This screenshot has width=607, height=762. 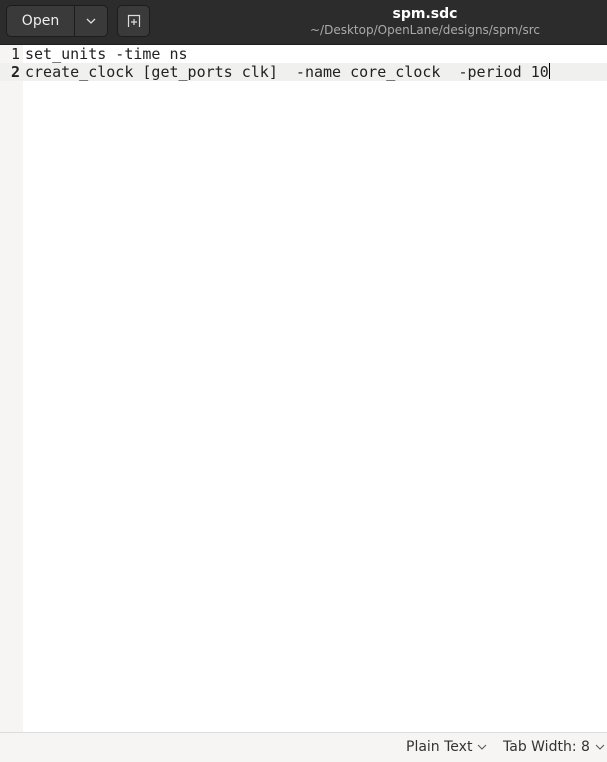 What do you see at coordinates (40, 21) in the screenshot?
I see `open-button: Open` at bounding box center [40, 21].